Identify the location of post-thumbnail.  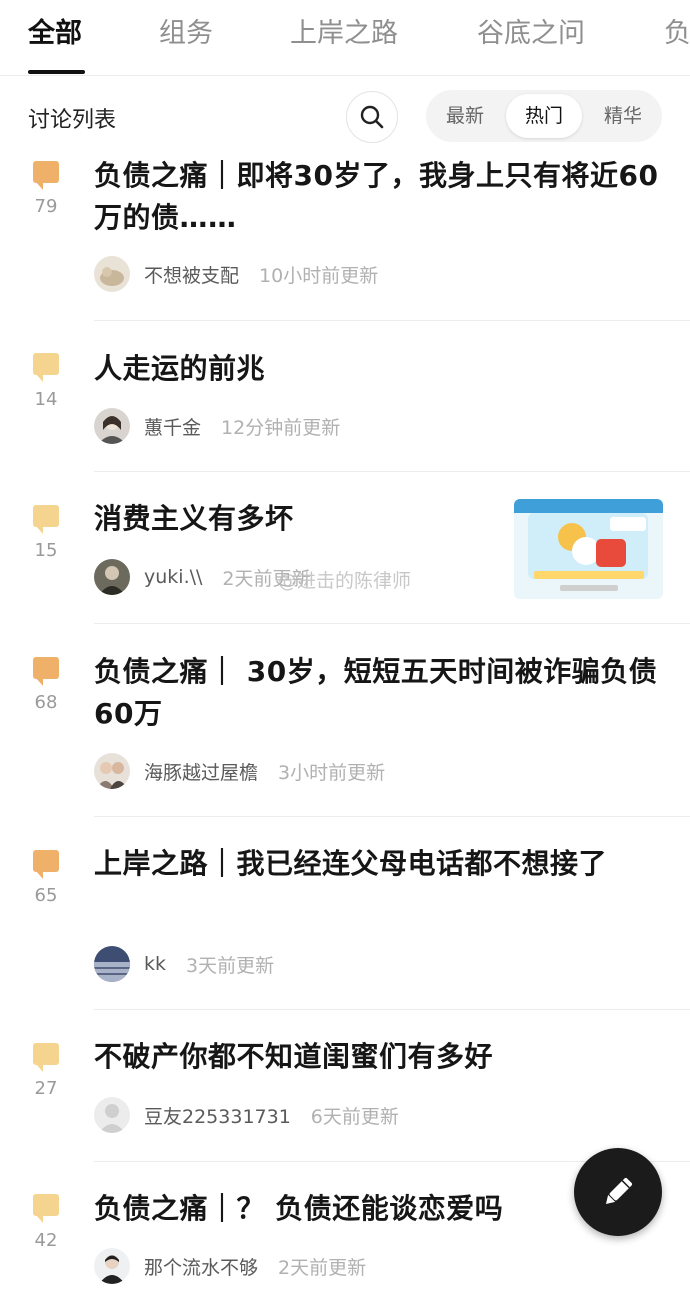
(588, 549).